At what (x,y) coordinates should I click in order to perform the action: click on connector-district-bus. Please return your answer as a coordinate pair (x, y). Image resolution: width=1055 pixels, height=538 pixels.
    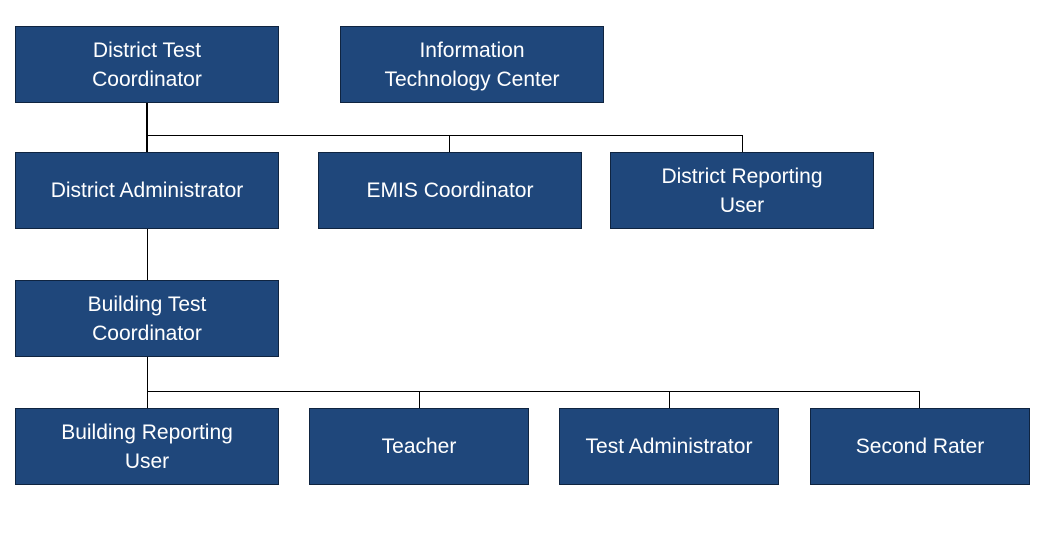
    Looking at the image, I should click on (445, 135).